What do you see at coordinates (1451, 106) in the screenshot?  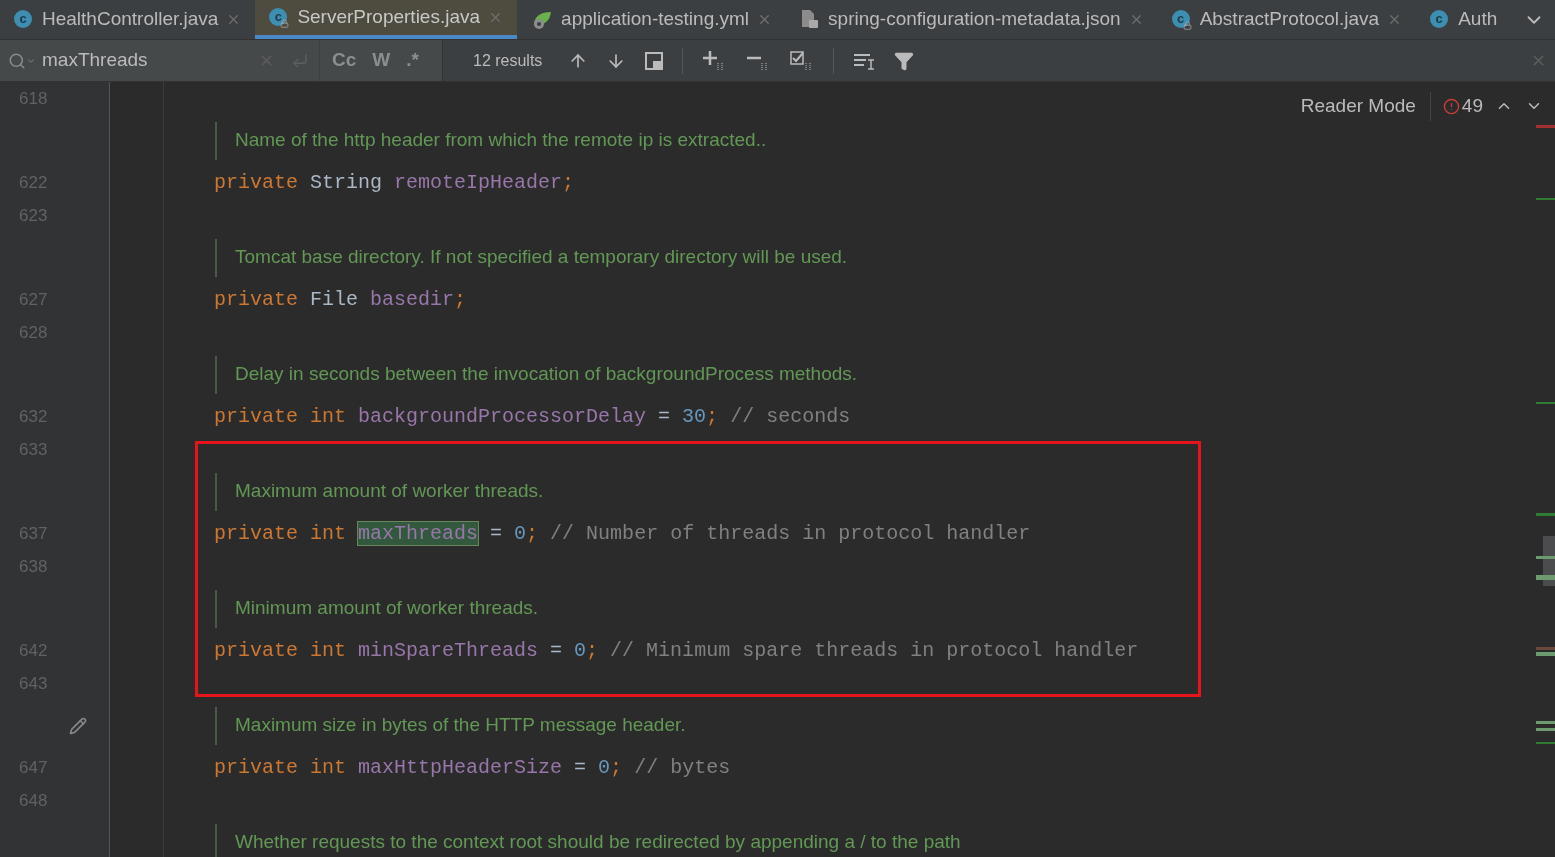 I see `error-icon` at bounding box center [1451, 106].